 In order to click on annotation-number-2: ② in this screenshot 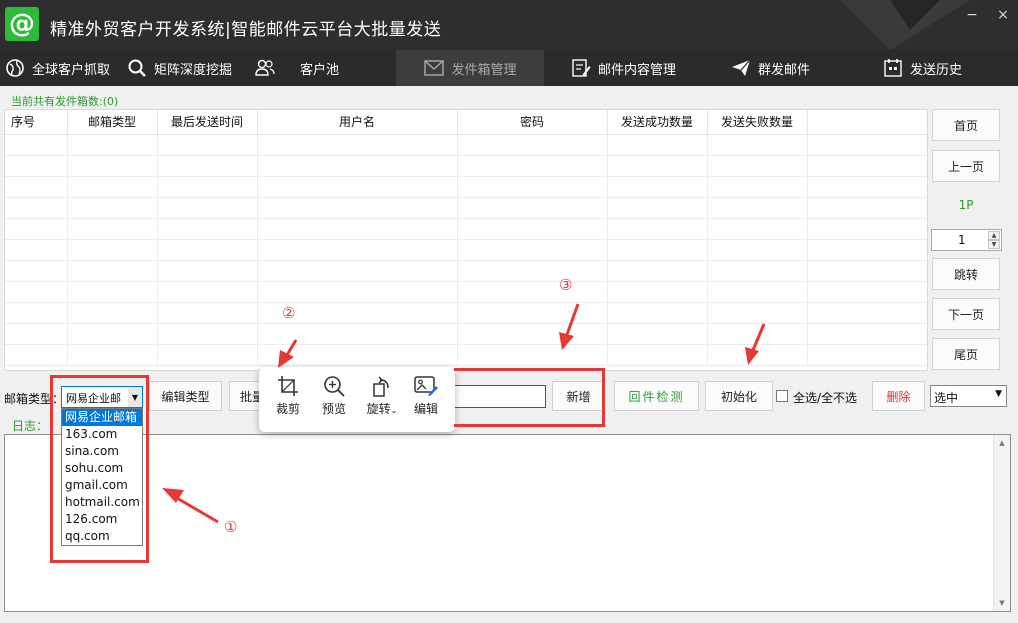, I will do `click(289, 313)`.